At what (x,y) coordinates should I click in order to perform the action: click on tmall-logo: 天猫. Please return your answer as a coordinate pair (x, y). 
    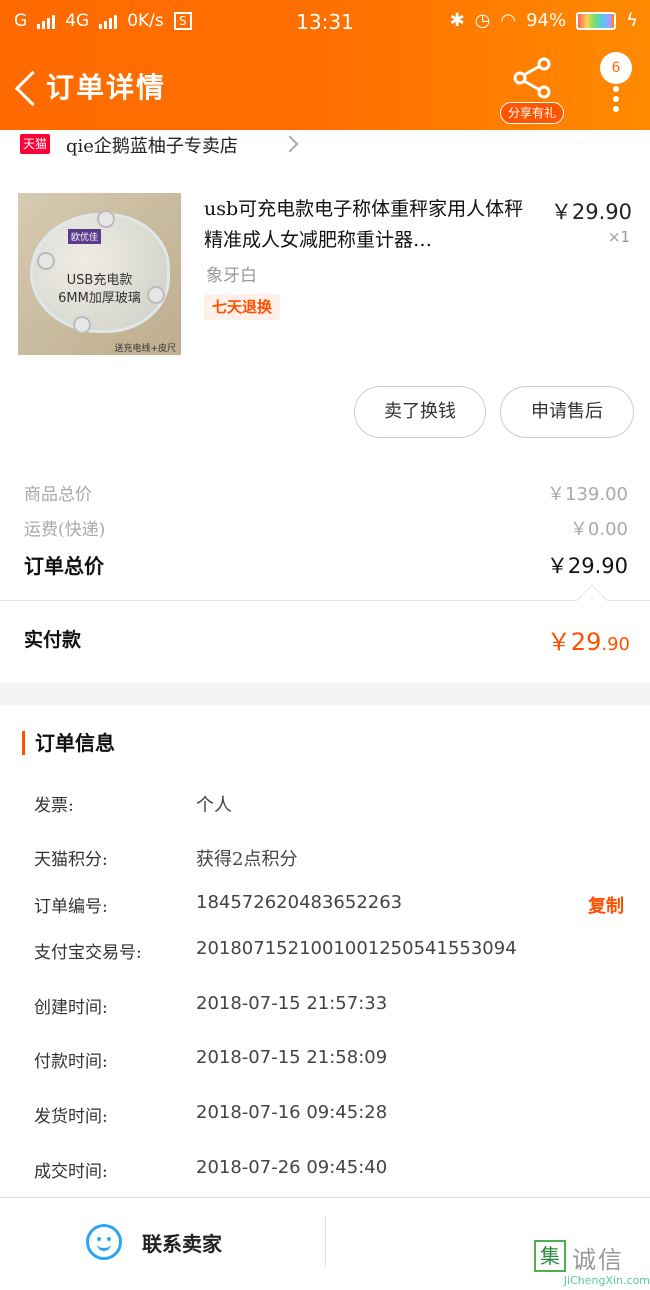
    Looking at the image, I should click on (35, 144).